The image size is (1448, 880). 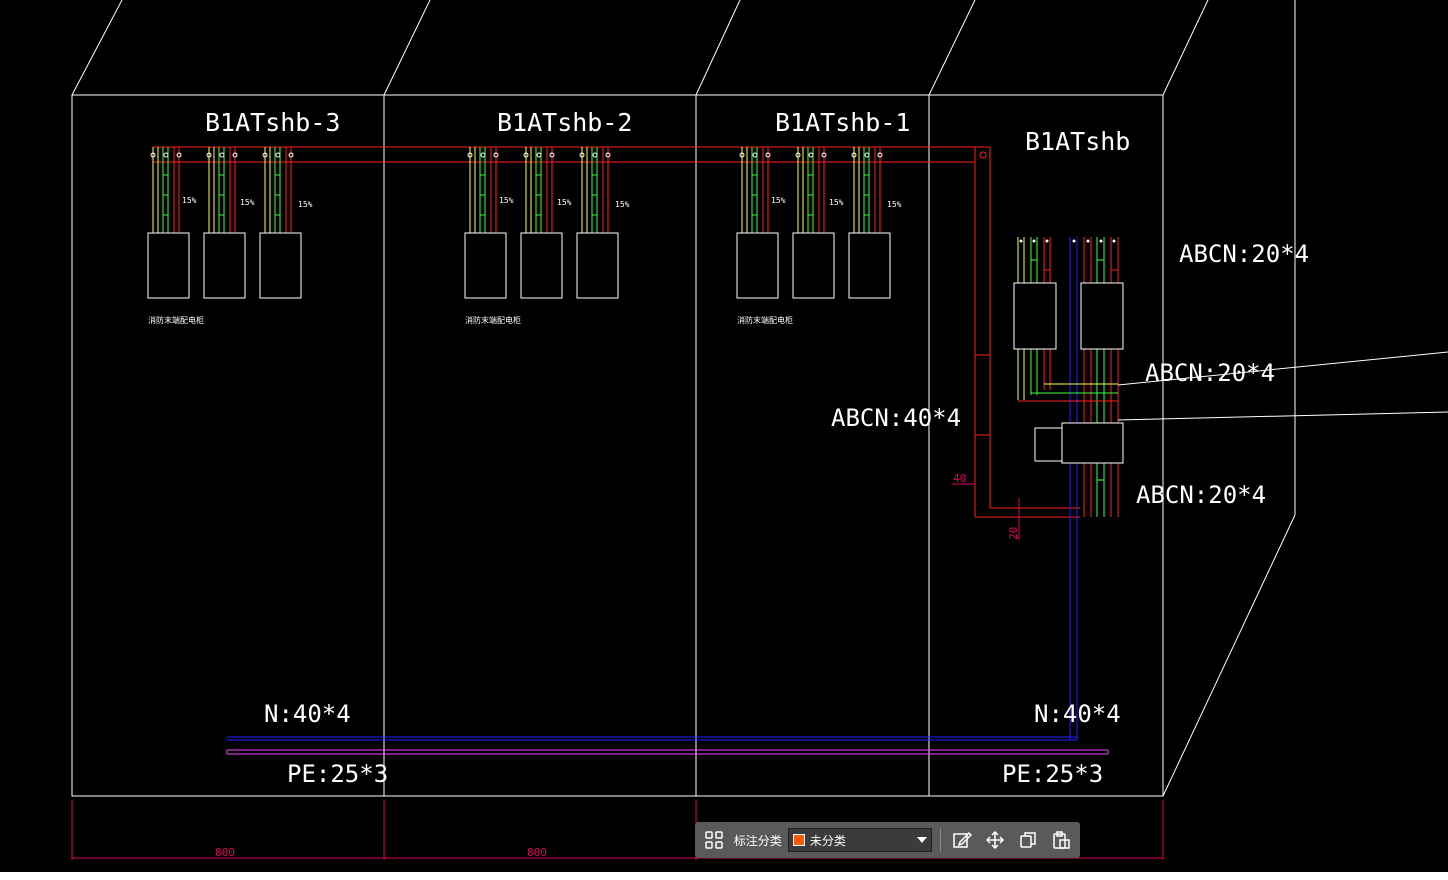 I want to click on spec-pe-left: PE:25*3, so click(x=337, y=774).